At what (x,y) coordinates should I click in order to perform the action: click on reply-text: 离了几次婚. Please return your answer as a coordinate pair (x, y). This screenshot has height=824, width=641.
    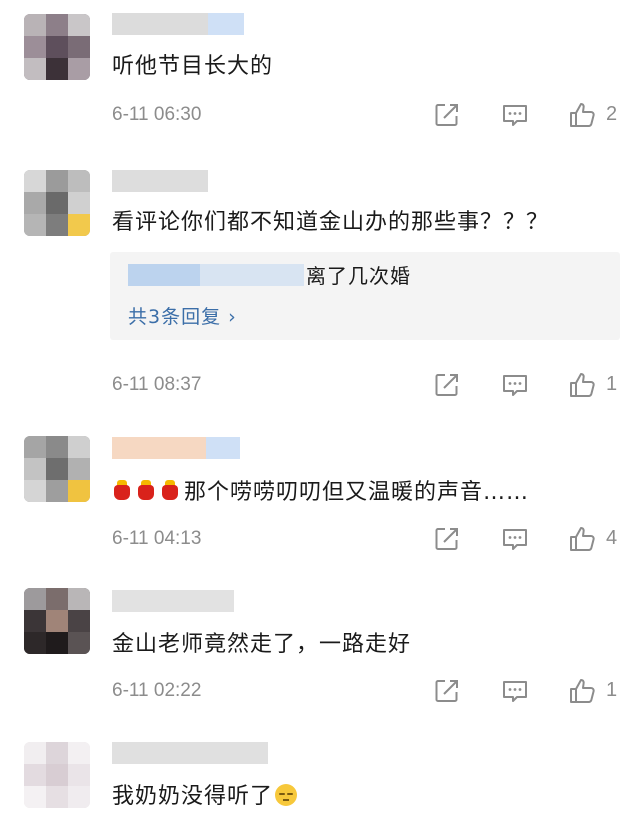
    Looking at the image, I should click on (358, 276).